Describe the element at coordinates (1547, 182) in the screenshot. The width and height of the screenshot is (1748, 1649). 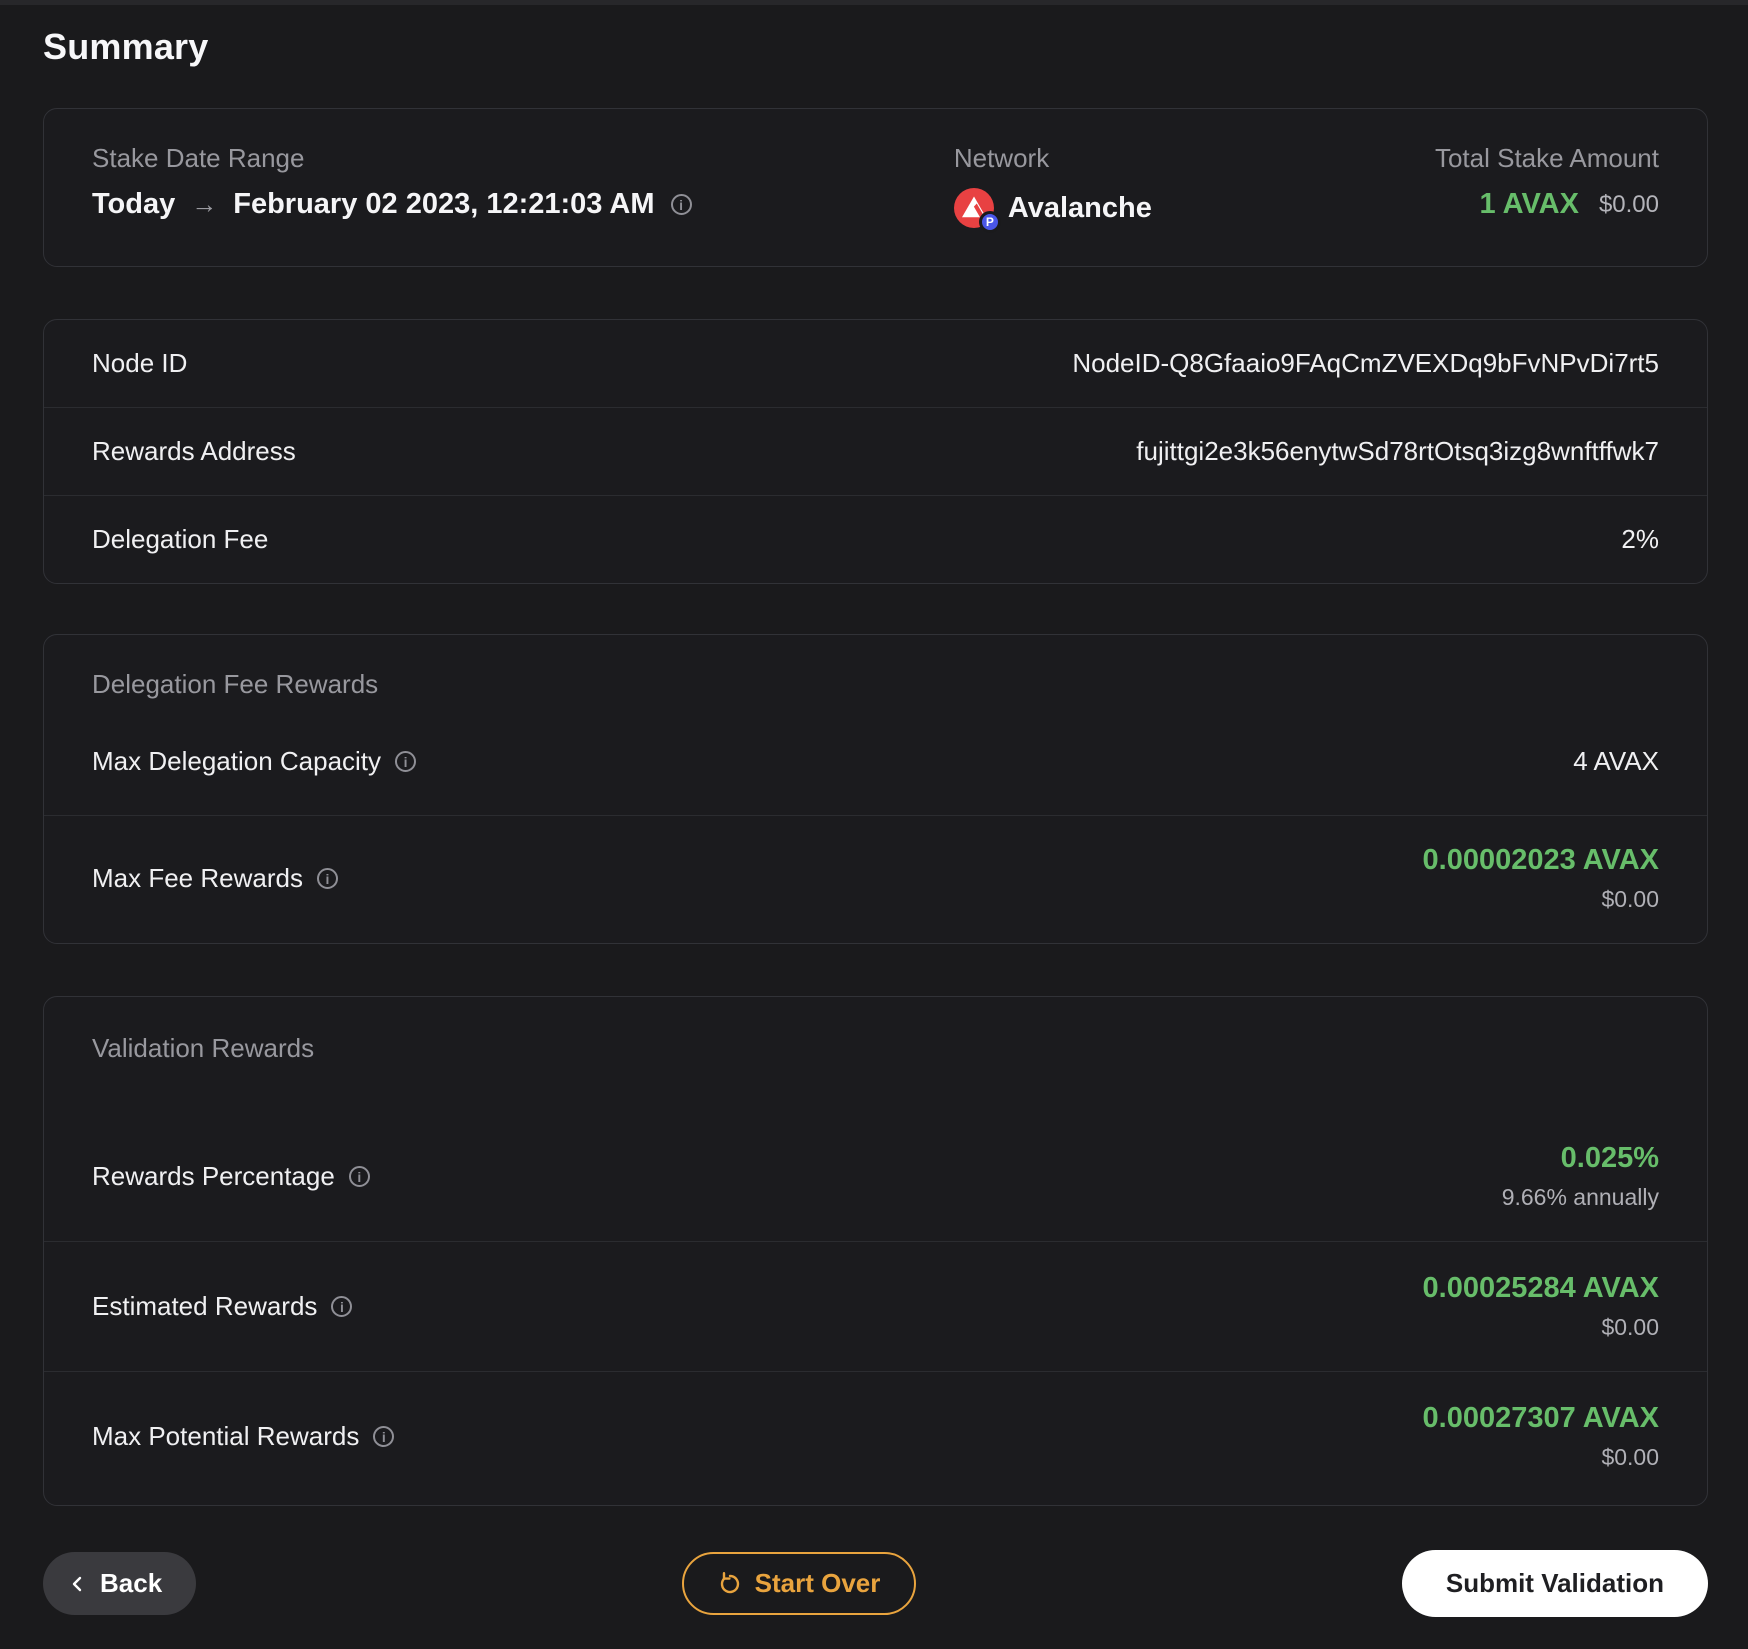
I see `total-stake: Total Stake Amount 1 AVAX $0.00` at that location.